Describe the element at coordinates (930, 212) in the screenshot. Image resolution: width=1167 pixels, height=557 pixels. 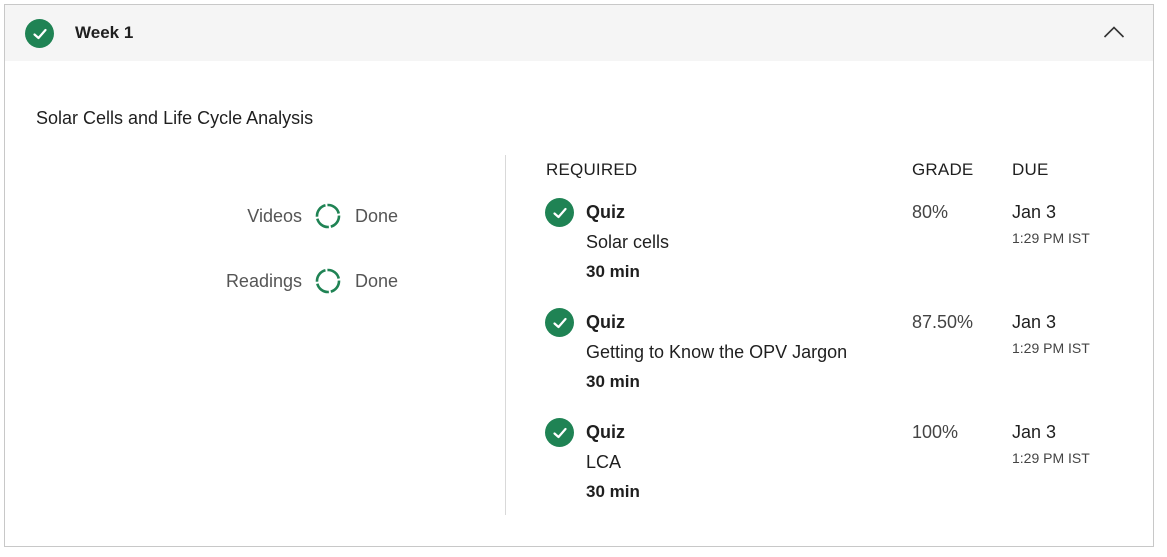
I see `item-grade: 80%` at that location.